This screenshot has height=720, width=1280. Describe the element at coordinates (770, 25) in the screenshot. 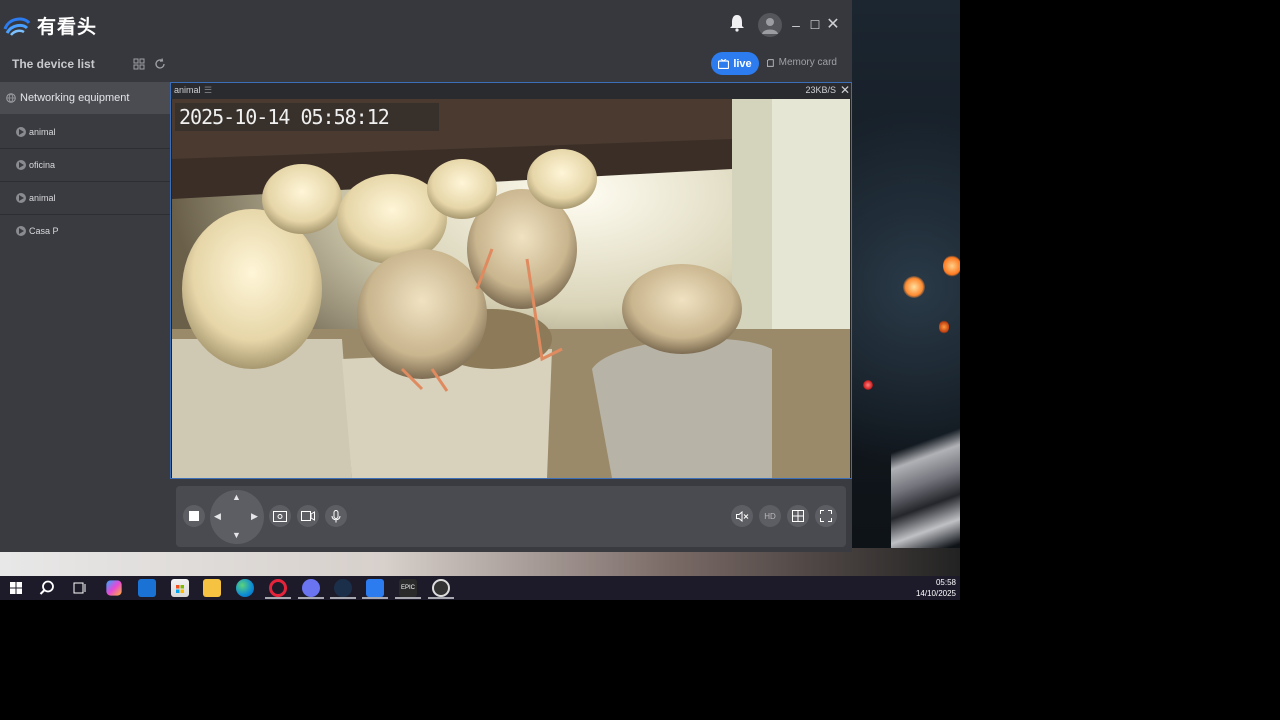

I see `user-avatar` at that location.